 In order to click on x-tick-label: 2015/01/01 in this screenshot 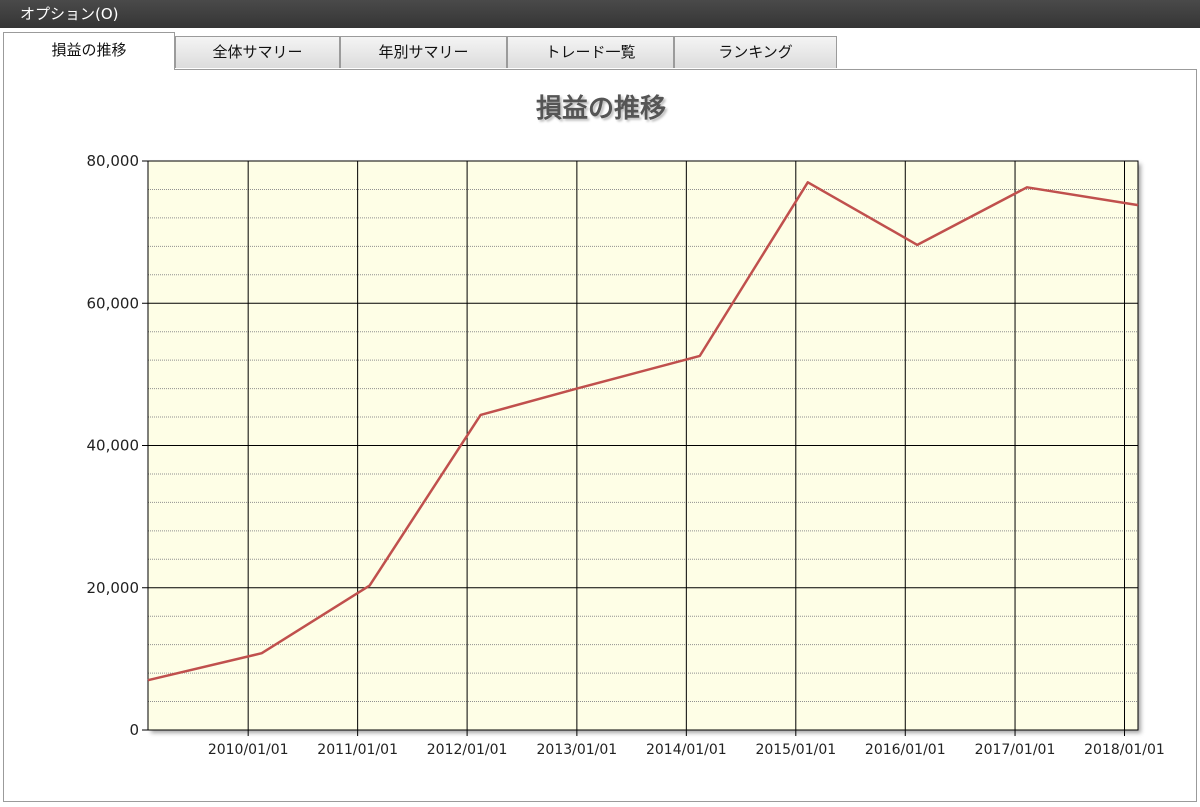, I will do `click(795, 750)`.